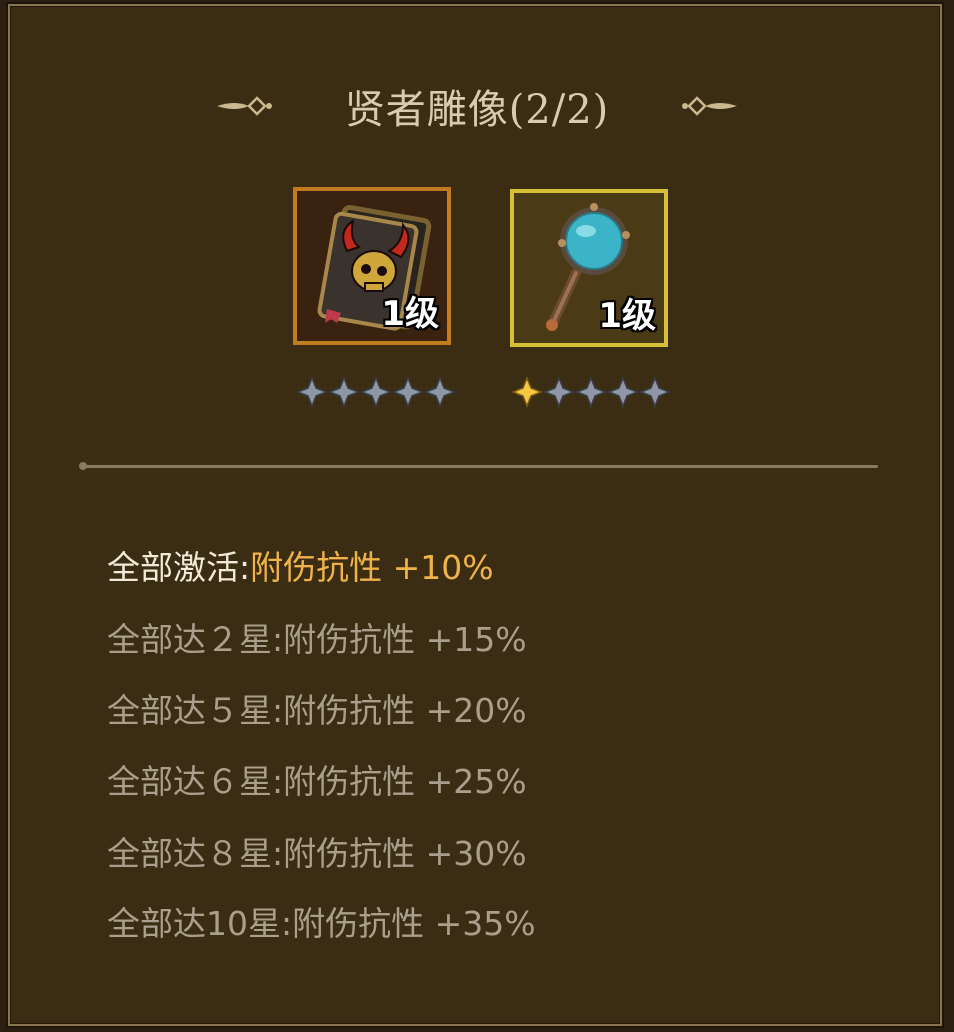  I want to click on bonus-line-10-star: 全部达10星:附伤抗性 +35%, so click(321, 921).